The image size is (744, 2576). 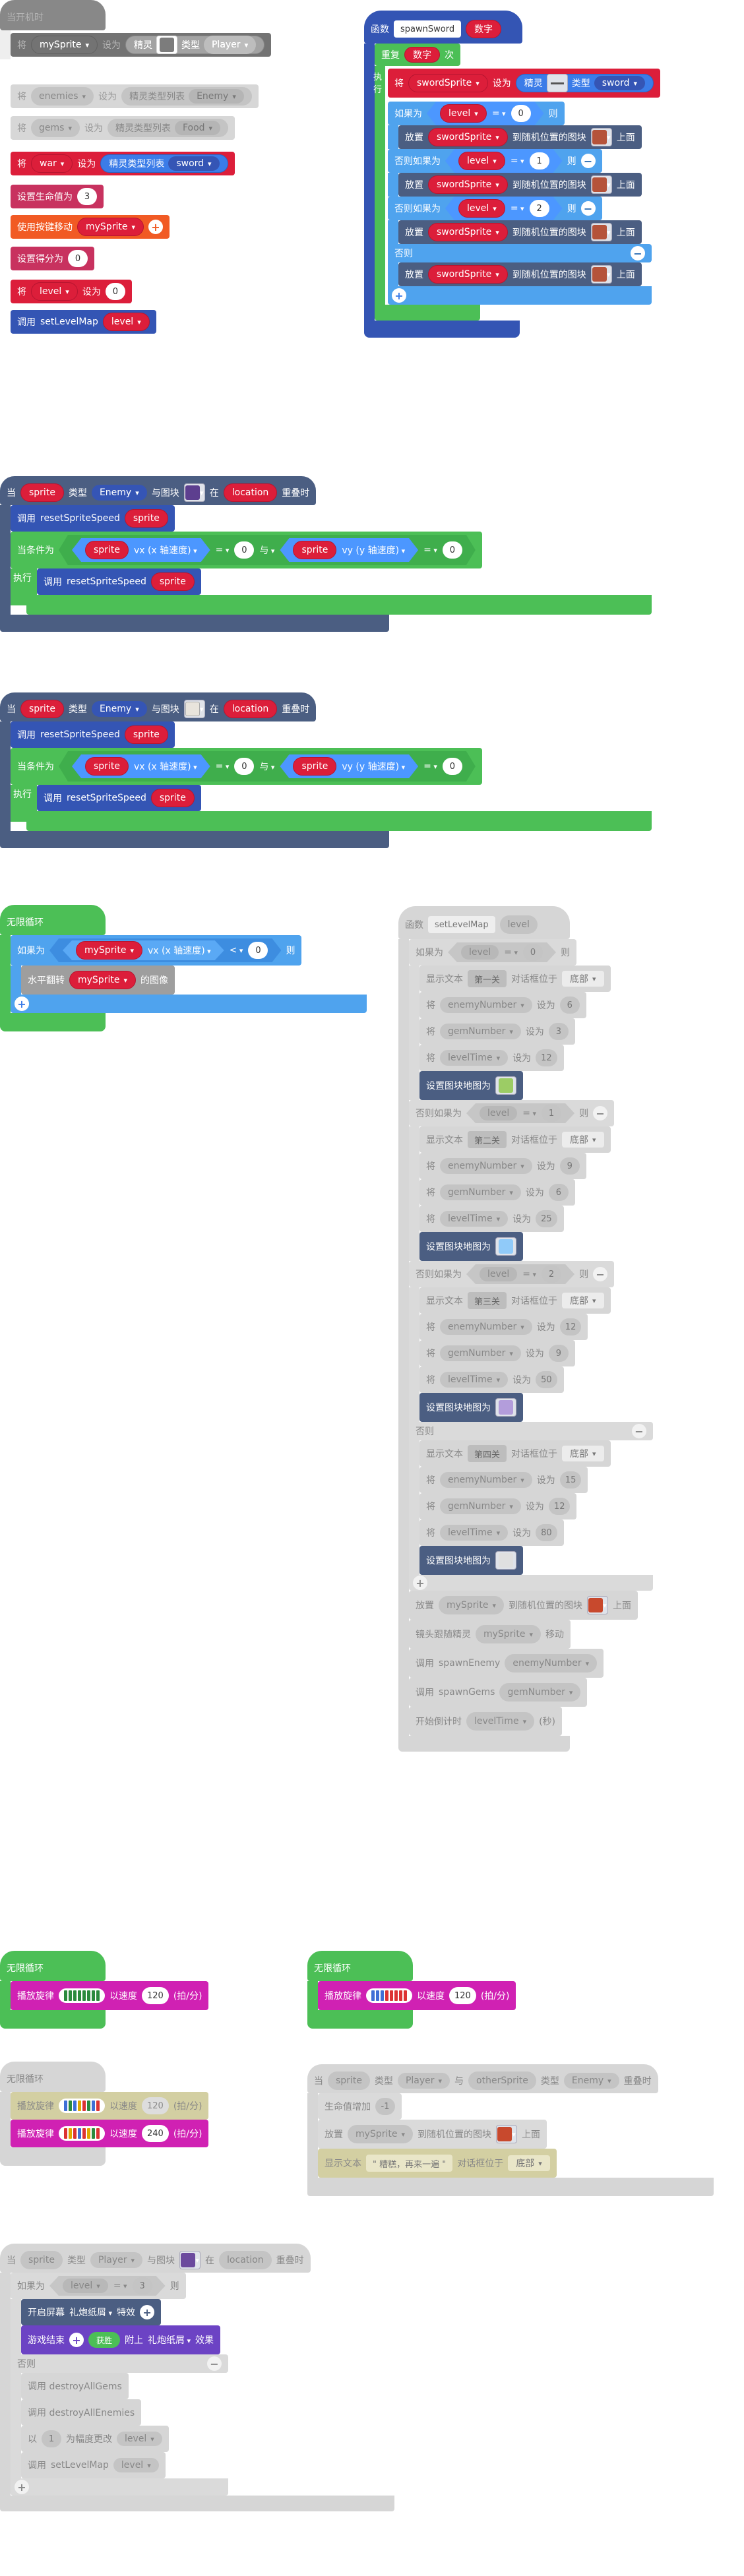 What do you see at coordinates (83, 322) in the screenshot?
I see `call-setlevelmap-block: 调用 setLevelMap level` at bounding box center [83, 322].